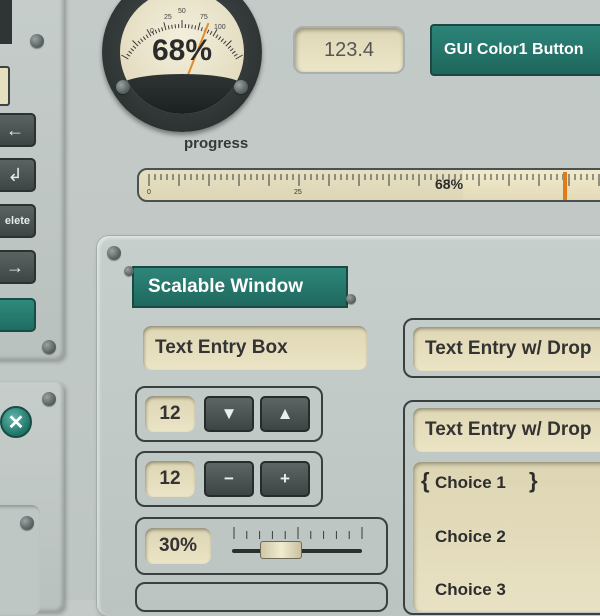 The image size is (600, 616). I want to click on stepper-minus-button: −, so click(229, 479).